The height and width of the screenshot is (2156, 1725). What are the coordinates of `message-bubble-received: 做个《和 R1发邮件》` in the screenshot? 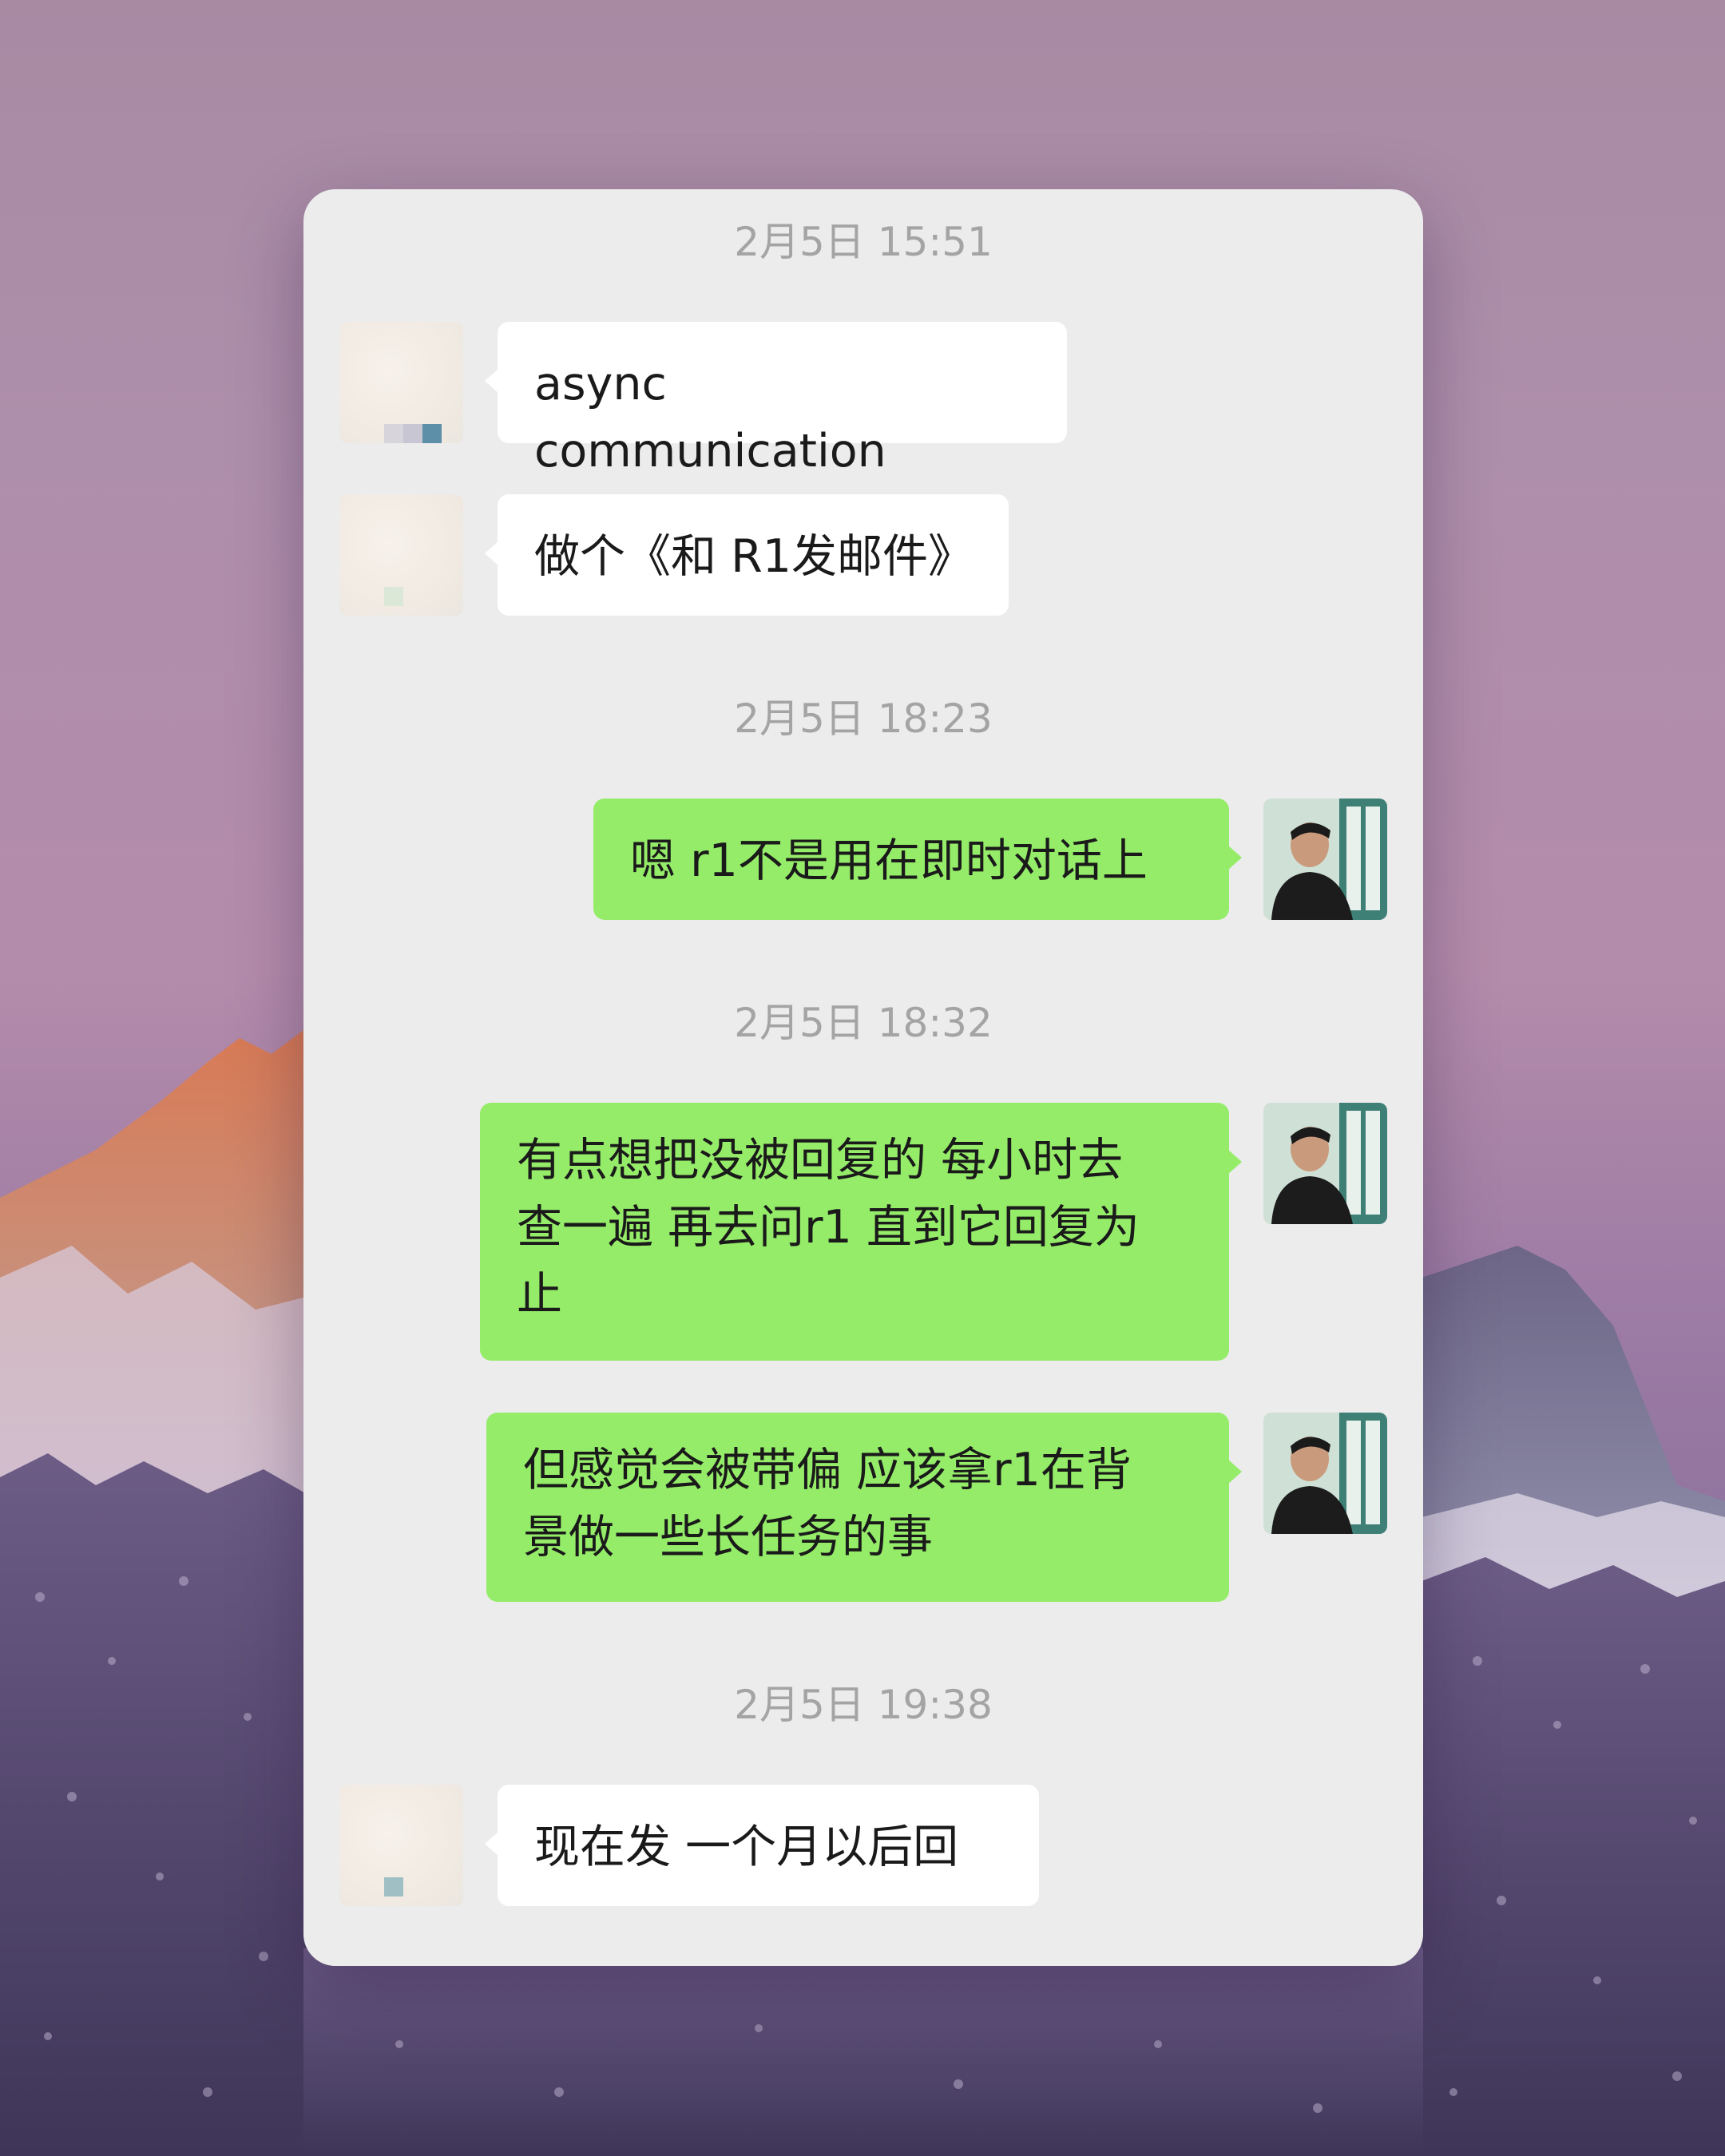 It's located at (747, 555).